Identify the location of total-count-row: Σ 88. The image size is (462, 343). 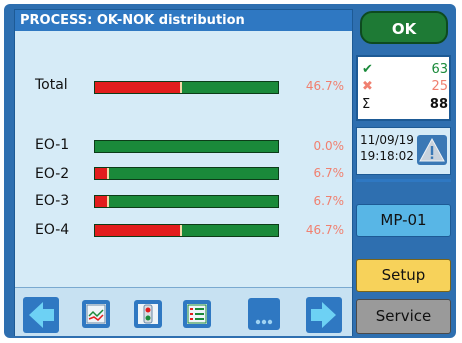
(405, 104).